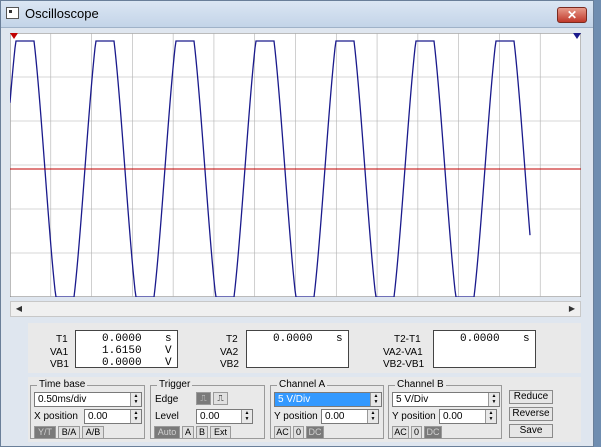 This screenshot has height=447, width=601. I want to click on xpos-spinner: 0.00 ▲ ▼, so click(113, 416).